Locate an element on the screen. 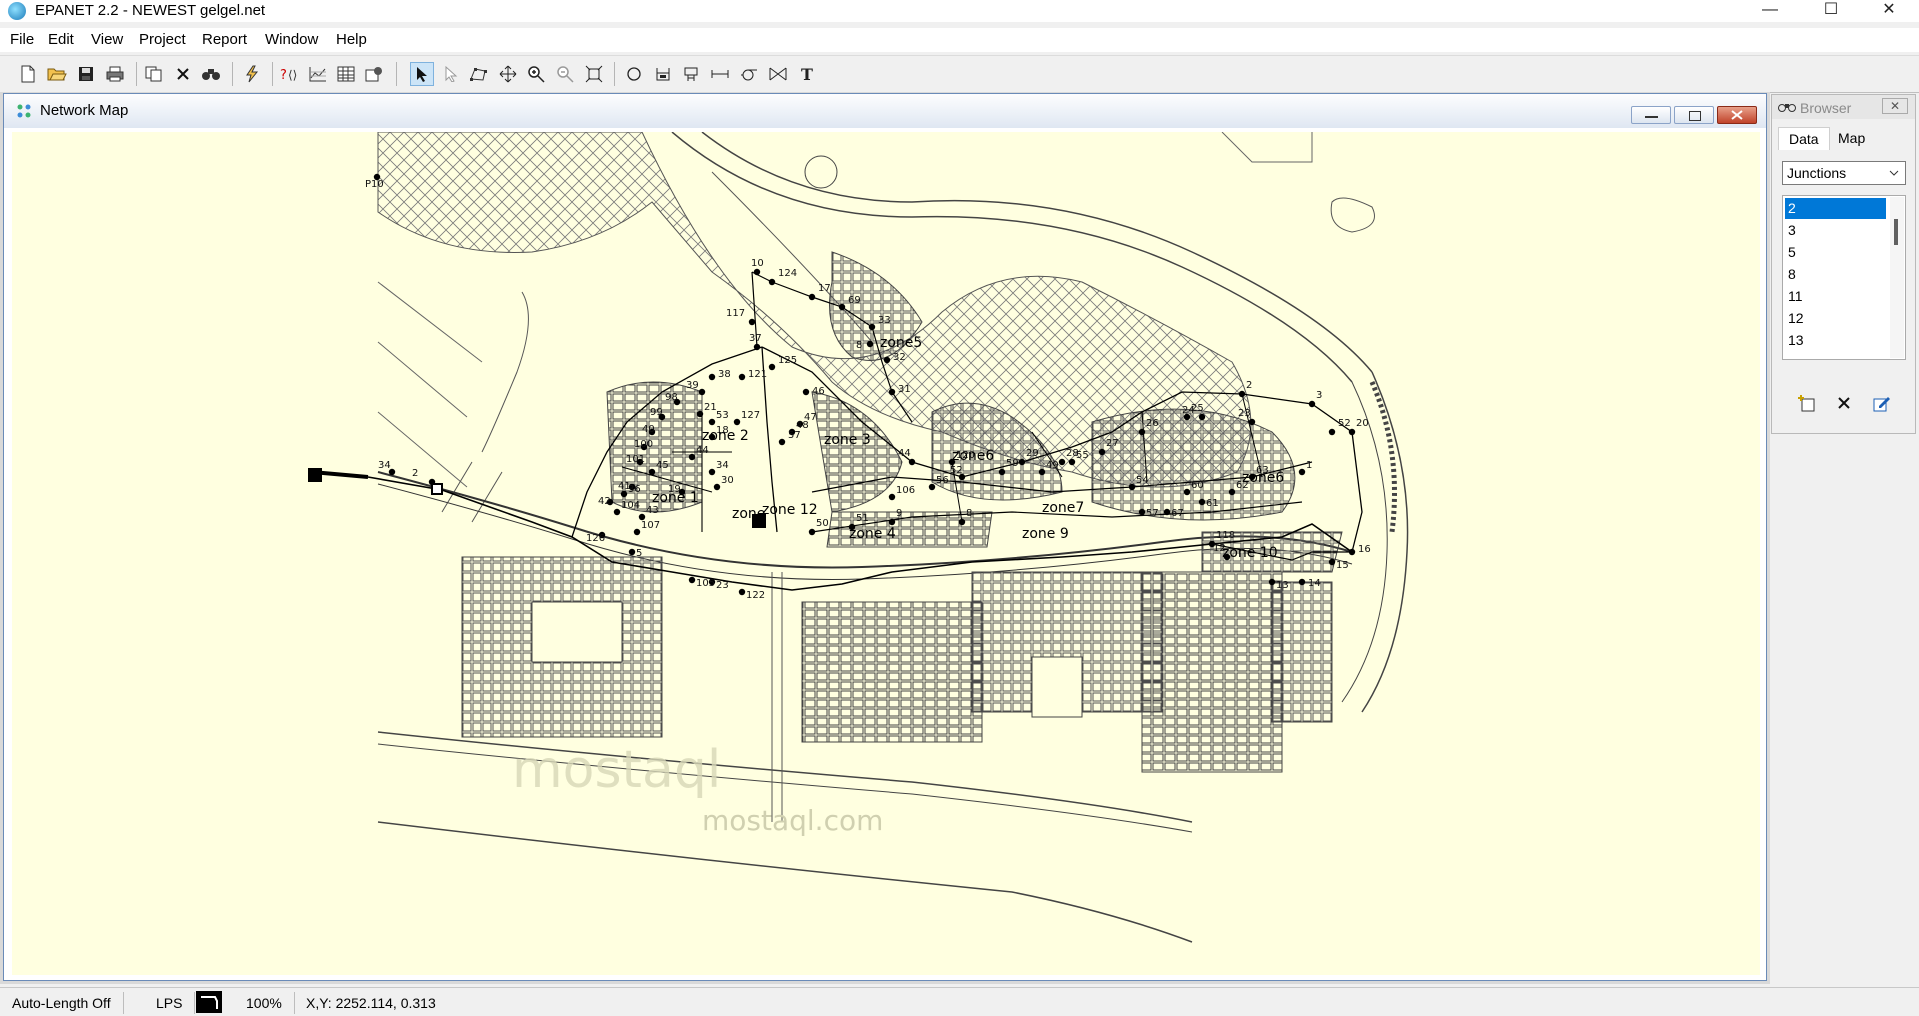 This screenshot has width=1919, height=1016. add-pump-icon is located at coordinates (749, 74).